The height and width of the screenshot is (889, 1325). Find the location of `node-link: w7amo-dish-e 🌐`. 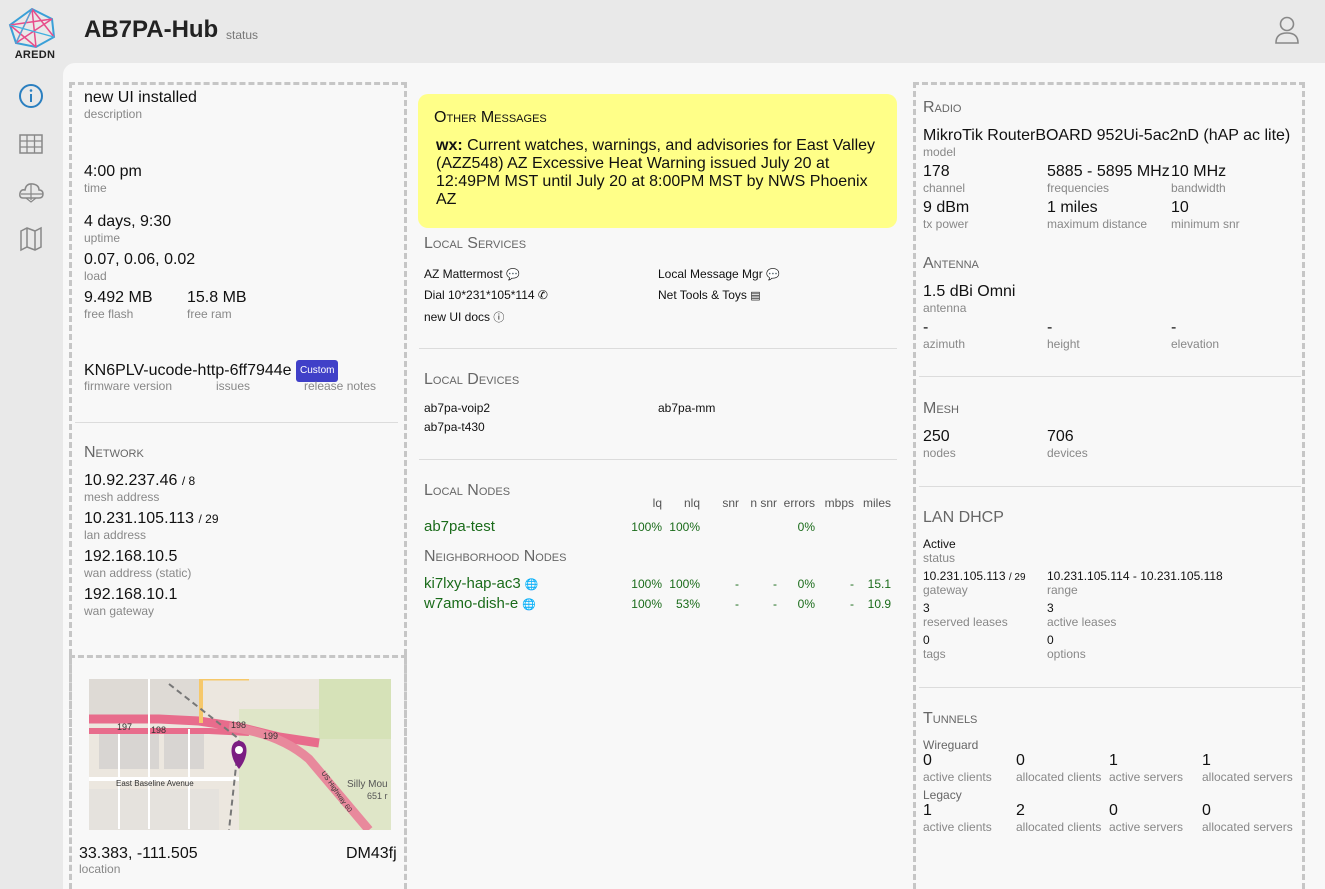

node-link: w7amo-dish-e 🌐 is located at coordinates (480, 603).